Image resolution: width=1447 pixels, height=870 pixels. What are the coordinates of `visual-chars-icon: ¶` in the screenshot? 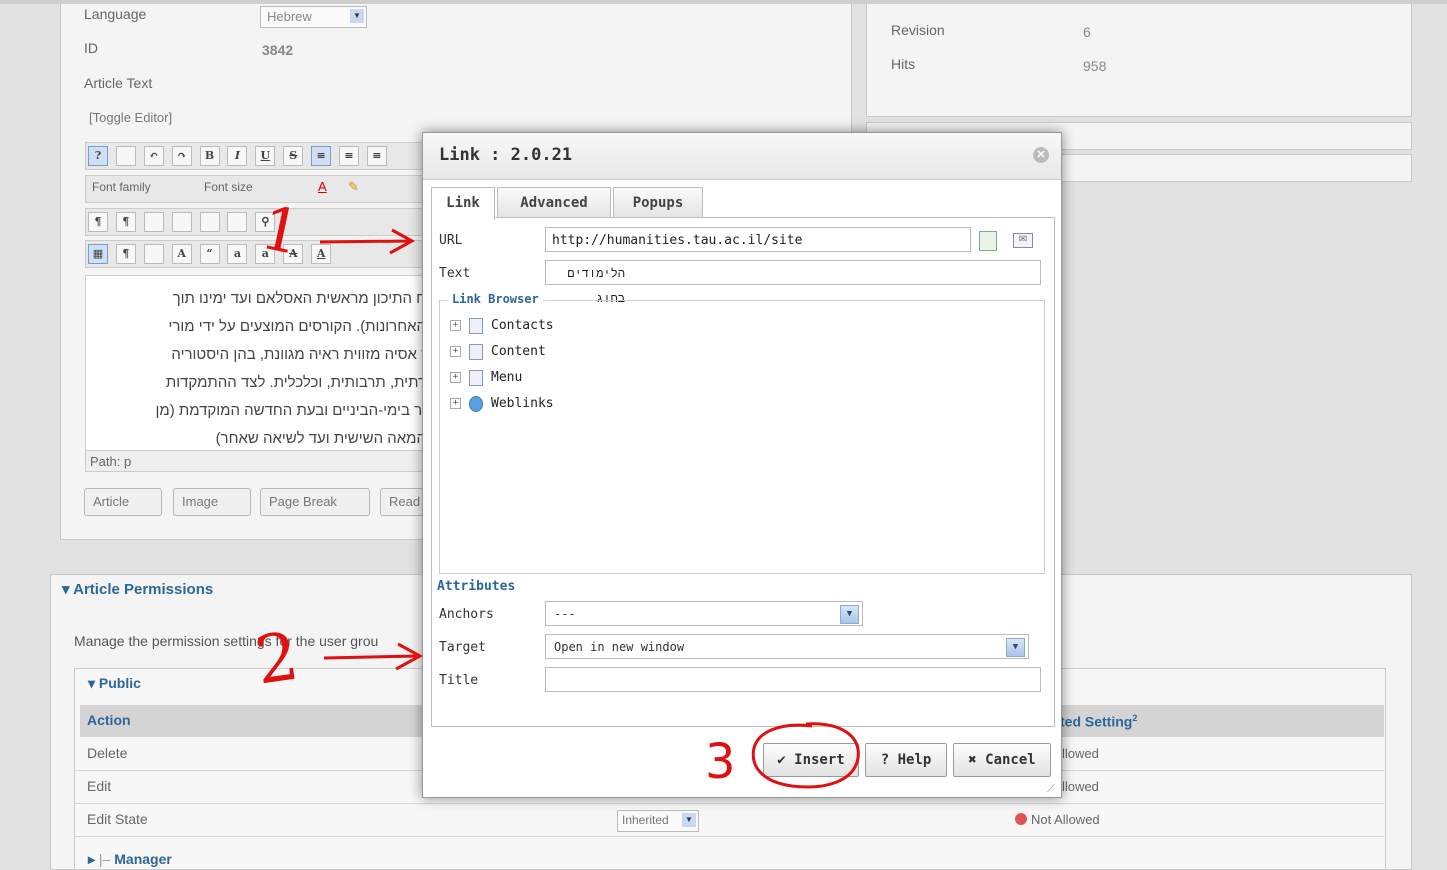 It's located at (125, 254).